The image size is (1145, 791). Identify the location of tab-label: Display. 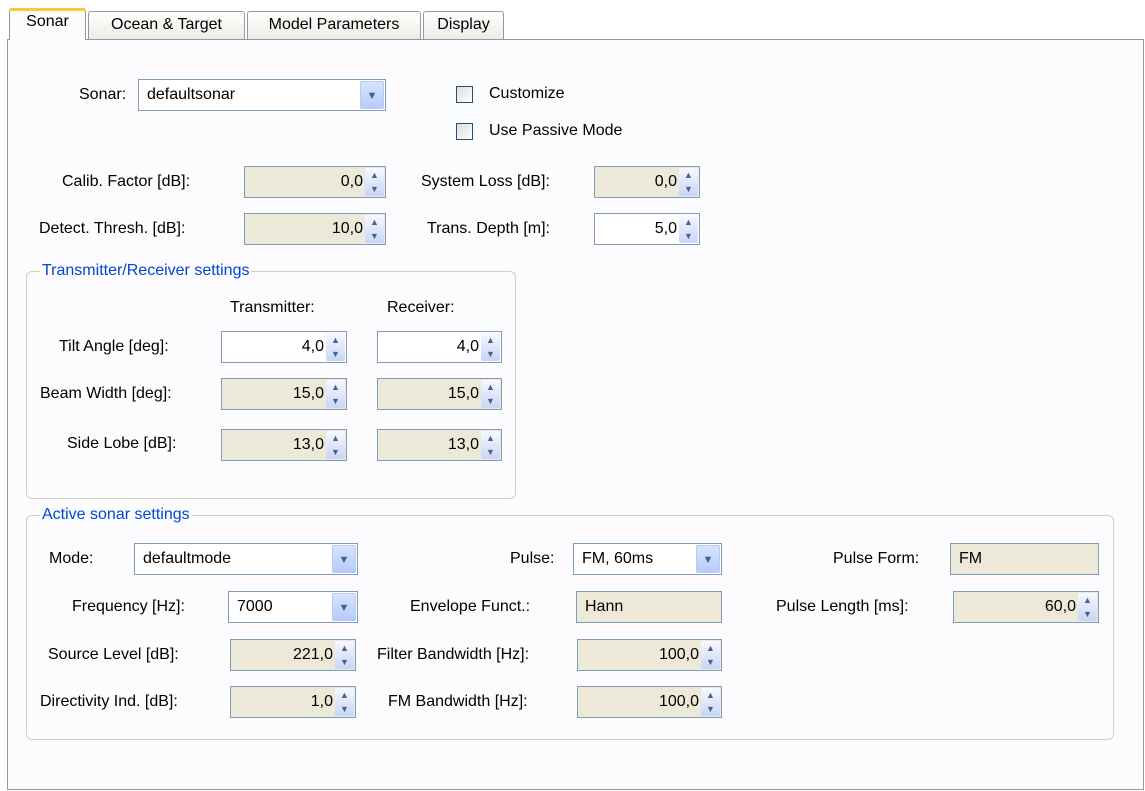
(463, 24).